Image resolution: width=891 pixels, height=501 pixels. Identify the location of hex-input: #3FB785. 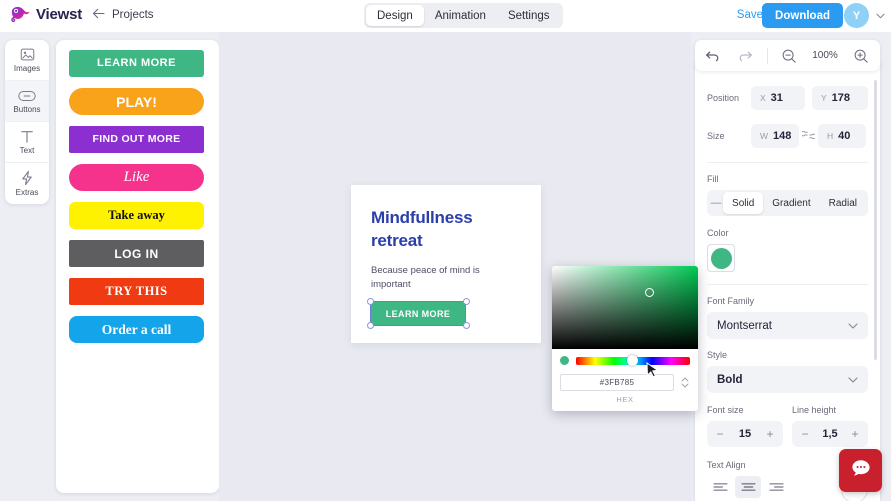
(617, 382).